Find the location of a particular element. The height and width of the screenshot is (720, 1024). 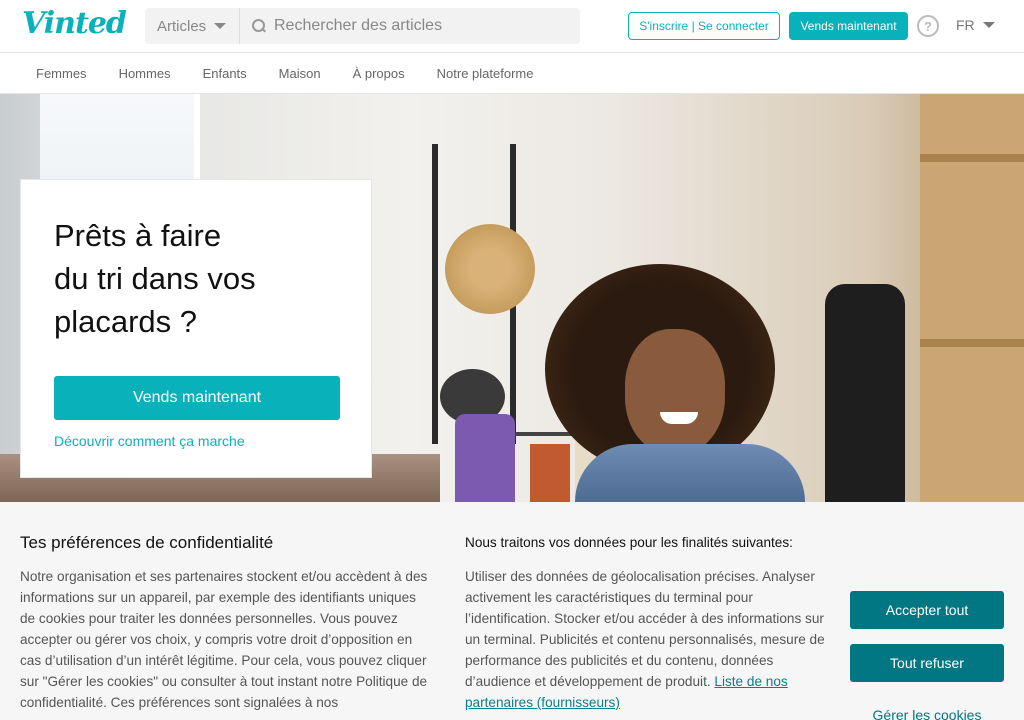

hero-photo-coat is located at coordinates (865, 393).